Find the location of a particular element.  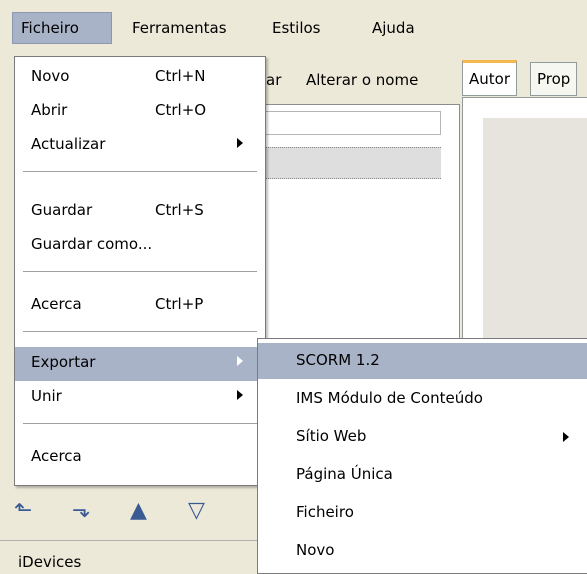

menubar-estilos-label: Estilos is located at coordinates (296, 28).